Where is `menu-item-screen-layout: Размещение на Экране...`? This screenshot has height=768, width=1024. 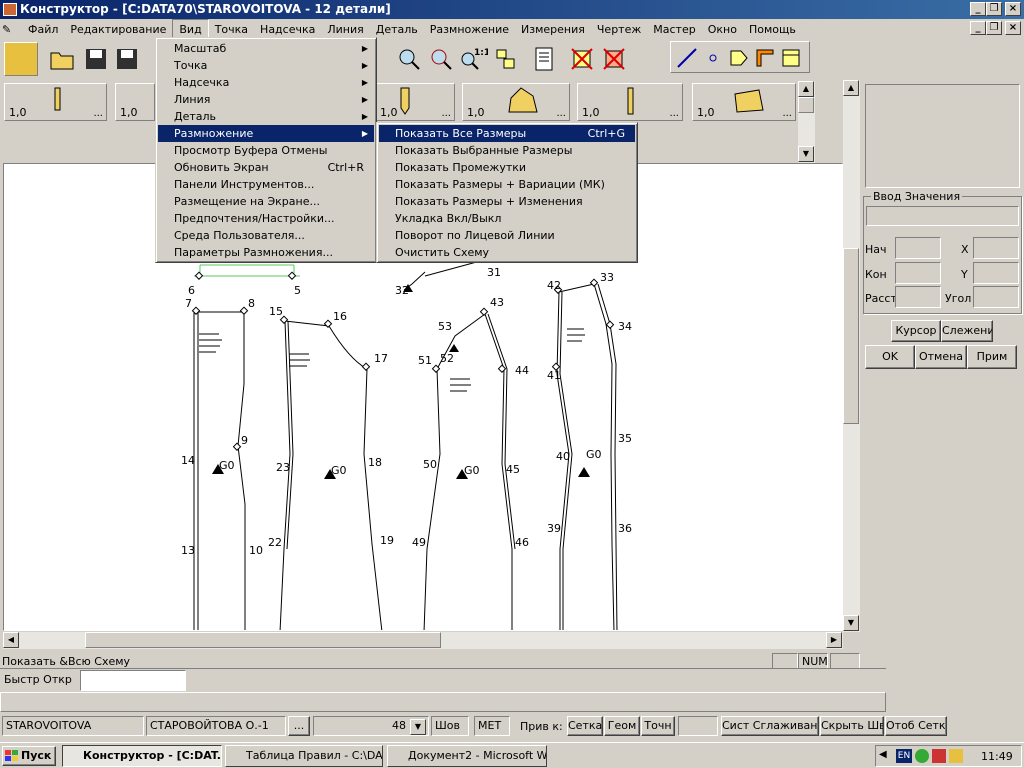
menu-item-screen-layout: Размещение на Экране... is located at coordinates (266, 201).